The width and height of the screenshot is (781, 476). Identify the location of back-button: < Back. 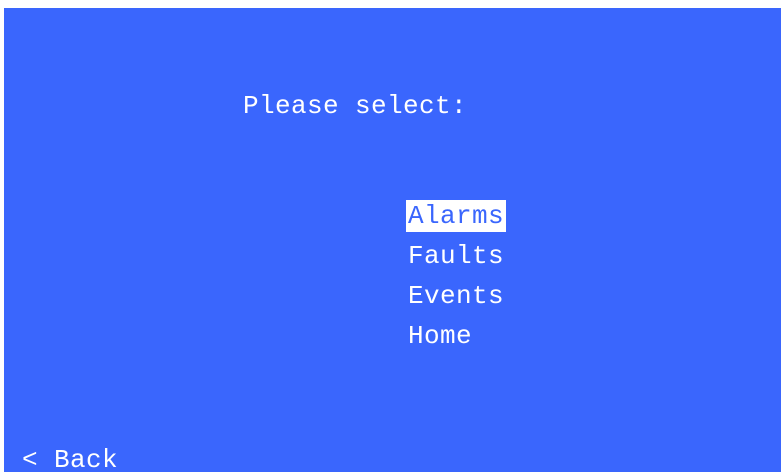
(70, 460).